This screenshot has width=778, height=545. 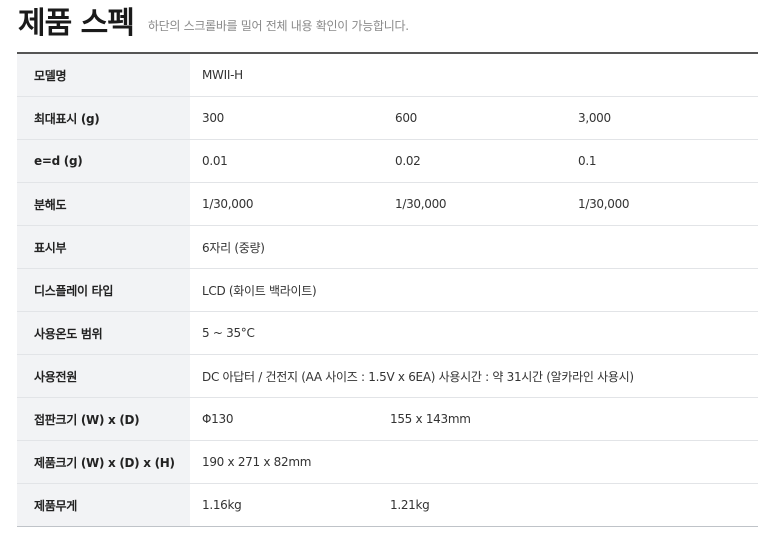 What do you see at coordinates (103, 462) in the screenshot?
I see `spec-label: 제품크기 (W) x (D) x (H)` at bounding box center [103, 462].